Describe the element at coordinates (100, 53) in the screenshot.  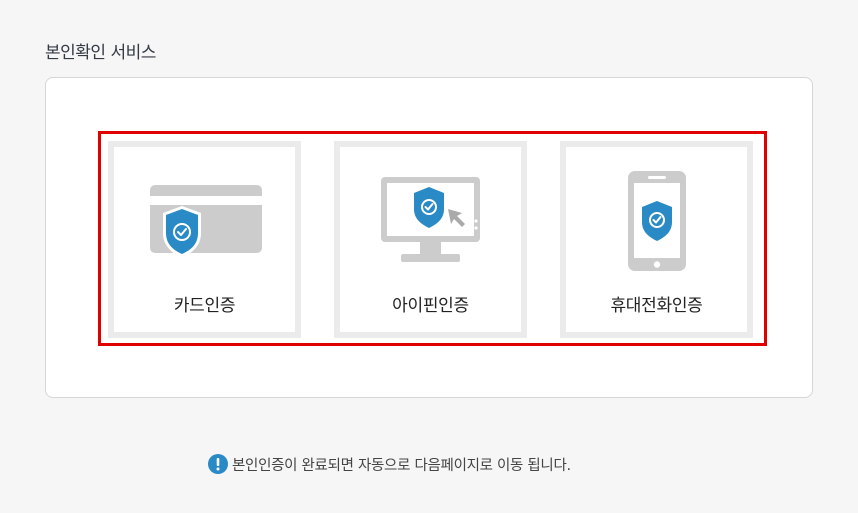
I see `section-title: 본인확인 서비스` at that location.